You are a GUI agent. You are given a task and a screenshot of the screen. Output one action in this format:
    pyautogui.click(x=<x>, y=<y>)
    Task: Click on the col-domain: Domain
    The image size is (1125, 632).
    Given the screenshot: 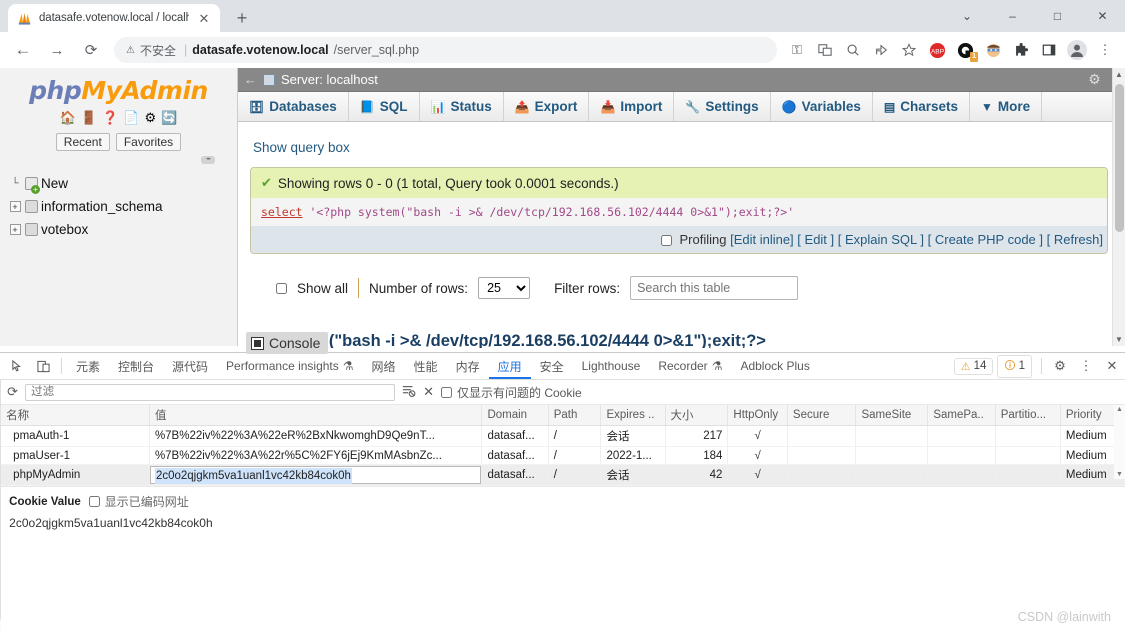 What is the action you would take?
    pyautogui.click(x=515, y=415)
    